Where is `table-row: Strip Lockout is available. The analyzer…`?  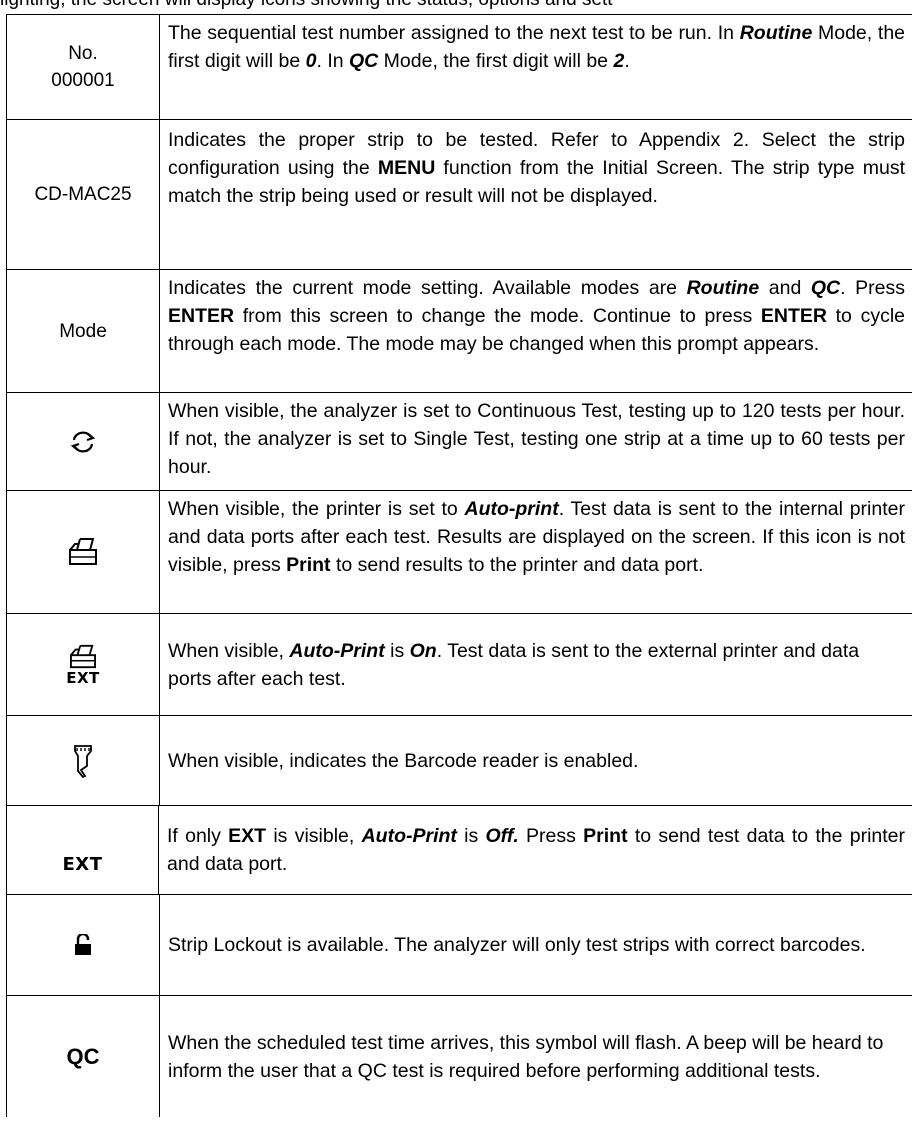
table-row: Strip Lockout is available. The analyzer… is located at coordinates (459, 944).